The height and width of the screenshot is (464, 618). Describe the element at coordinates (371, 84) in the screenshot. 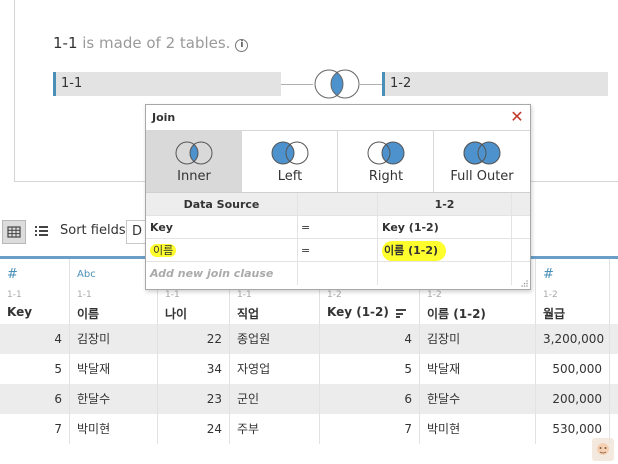

I see `join-connector-right` at that location.